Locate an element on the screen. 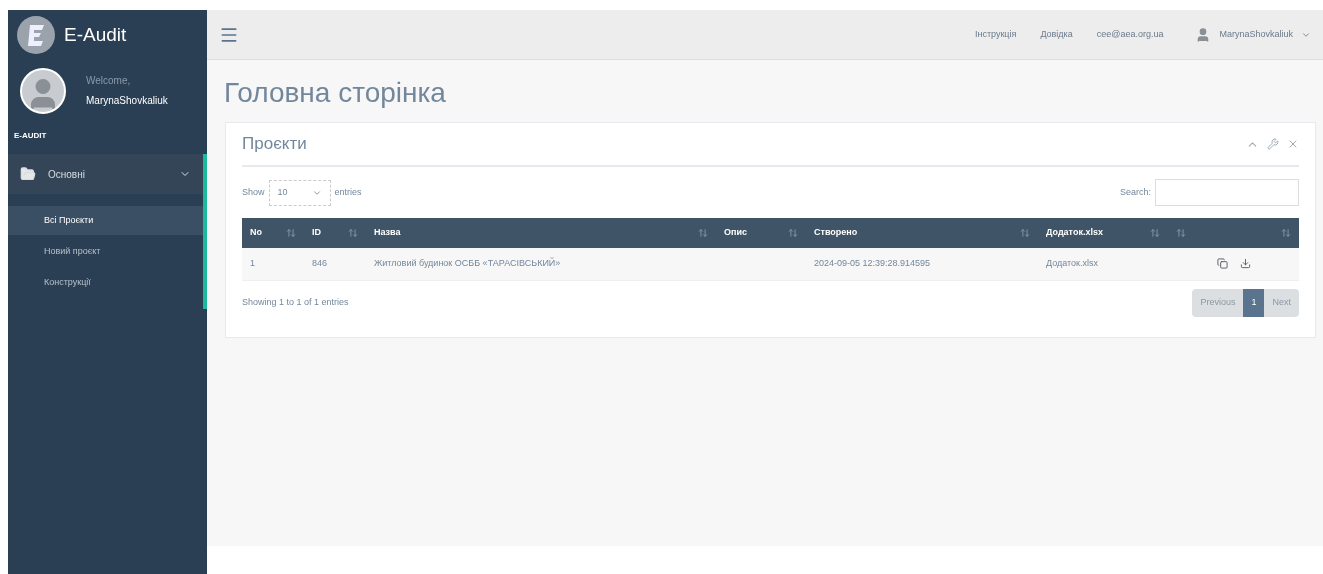 The height and width of the screenshot is (574, 1323). brand-title: E-Audit is located at coordinates (95, 34).